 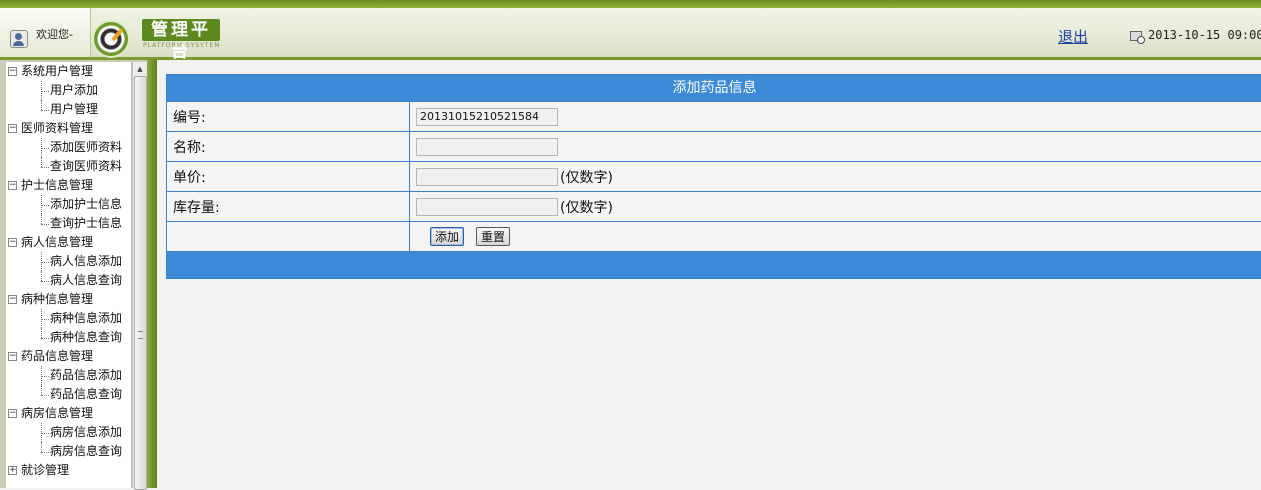 I want to click on form-row-id: 编号:, so click(x=714, y=116).